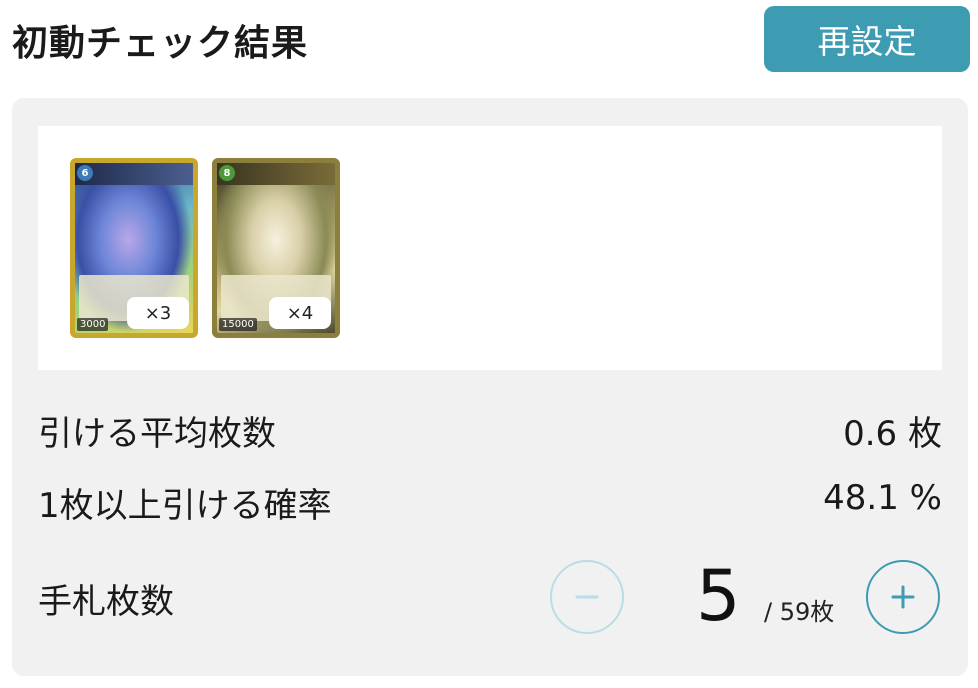 The image size is (978, 688). Describe the element at coordinates (276, 248) in the screenshot. I see `card-item: 8 15000 ×4` at that location.